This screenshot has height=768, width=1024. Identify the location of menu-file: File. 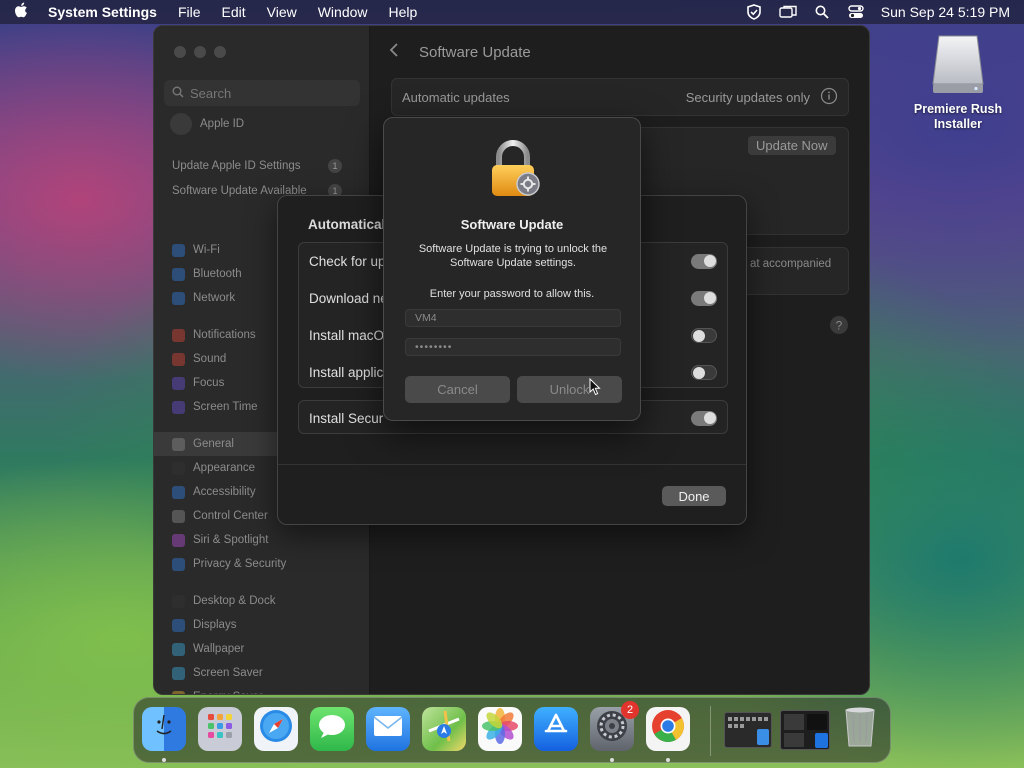
(189, 12).